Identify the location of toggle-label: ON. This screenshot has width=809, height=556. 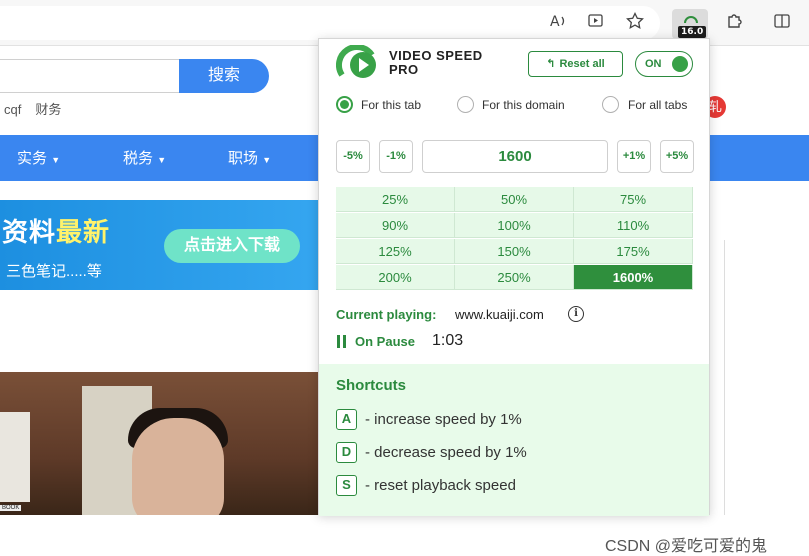
(653, 64).